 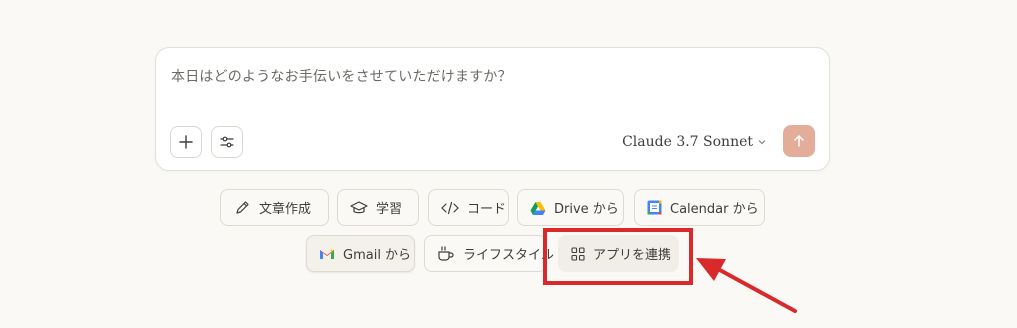 I want to click on gmail-icon, so click(x=327, y=254).